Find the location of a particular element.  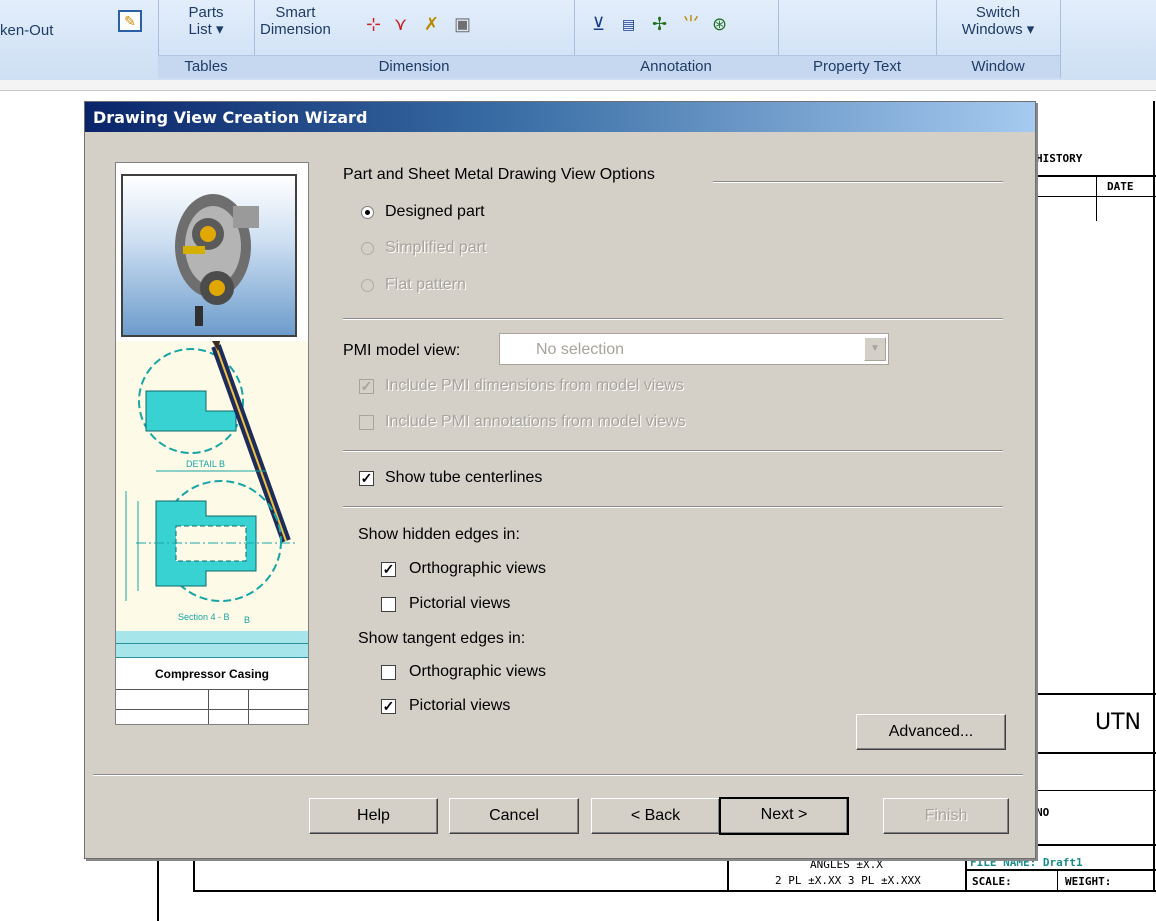

surface-texture-icon: ⺌ is located at coordinates (691, 24).